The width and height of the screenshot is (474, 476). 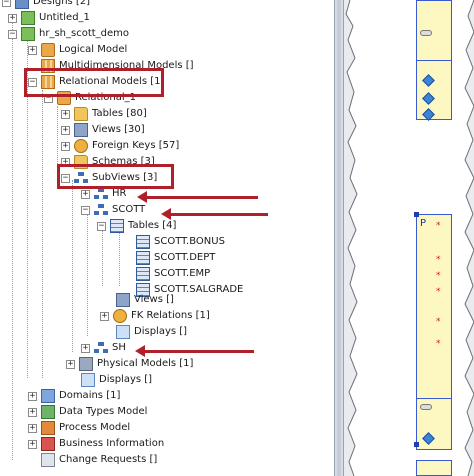 What do you see at coordinates (86, 364) in the screenshot?
I see `physical-model-icon` at bounding box center [86, 364].